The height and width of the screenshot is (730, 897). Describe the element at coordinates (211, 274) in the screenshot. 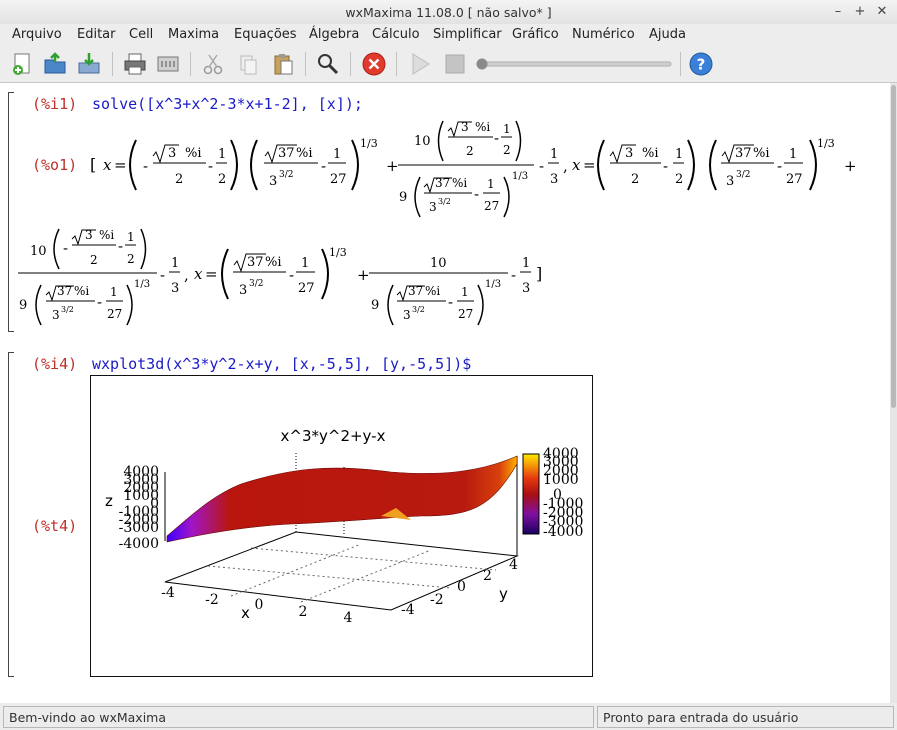

I see `formula-text: =` at that location.